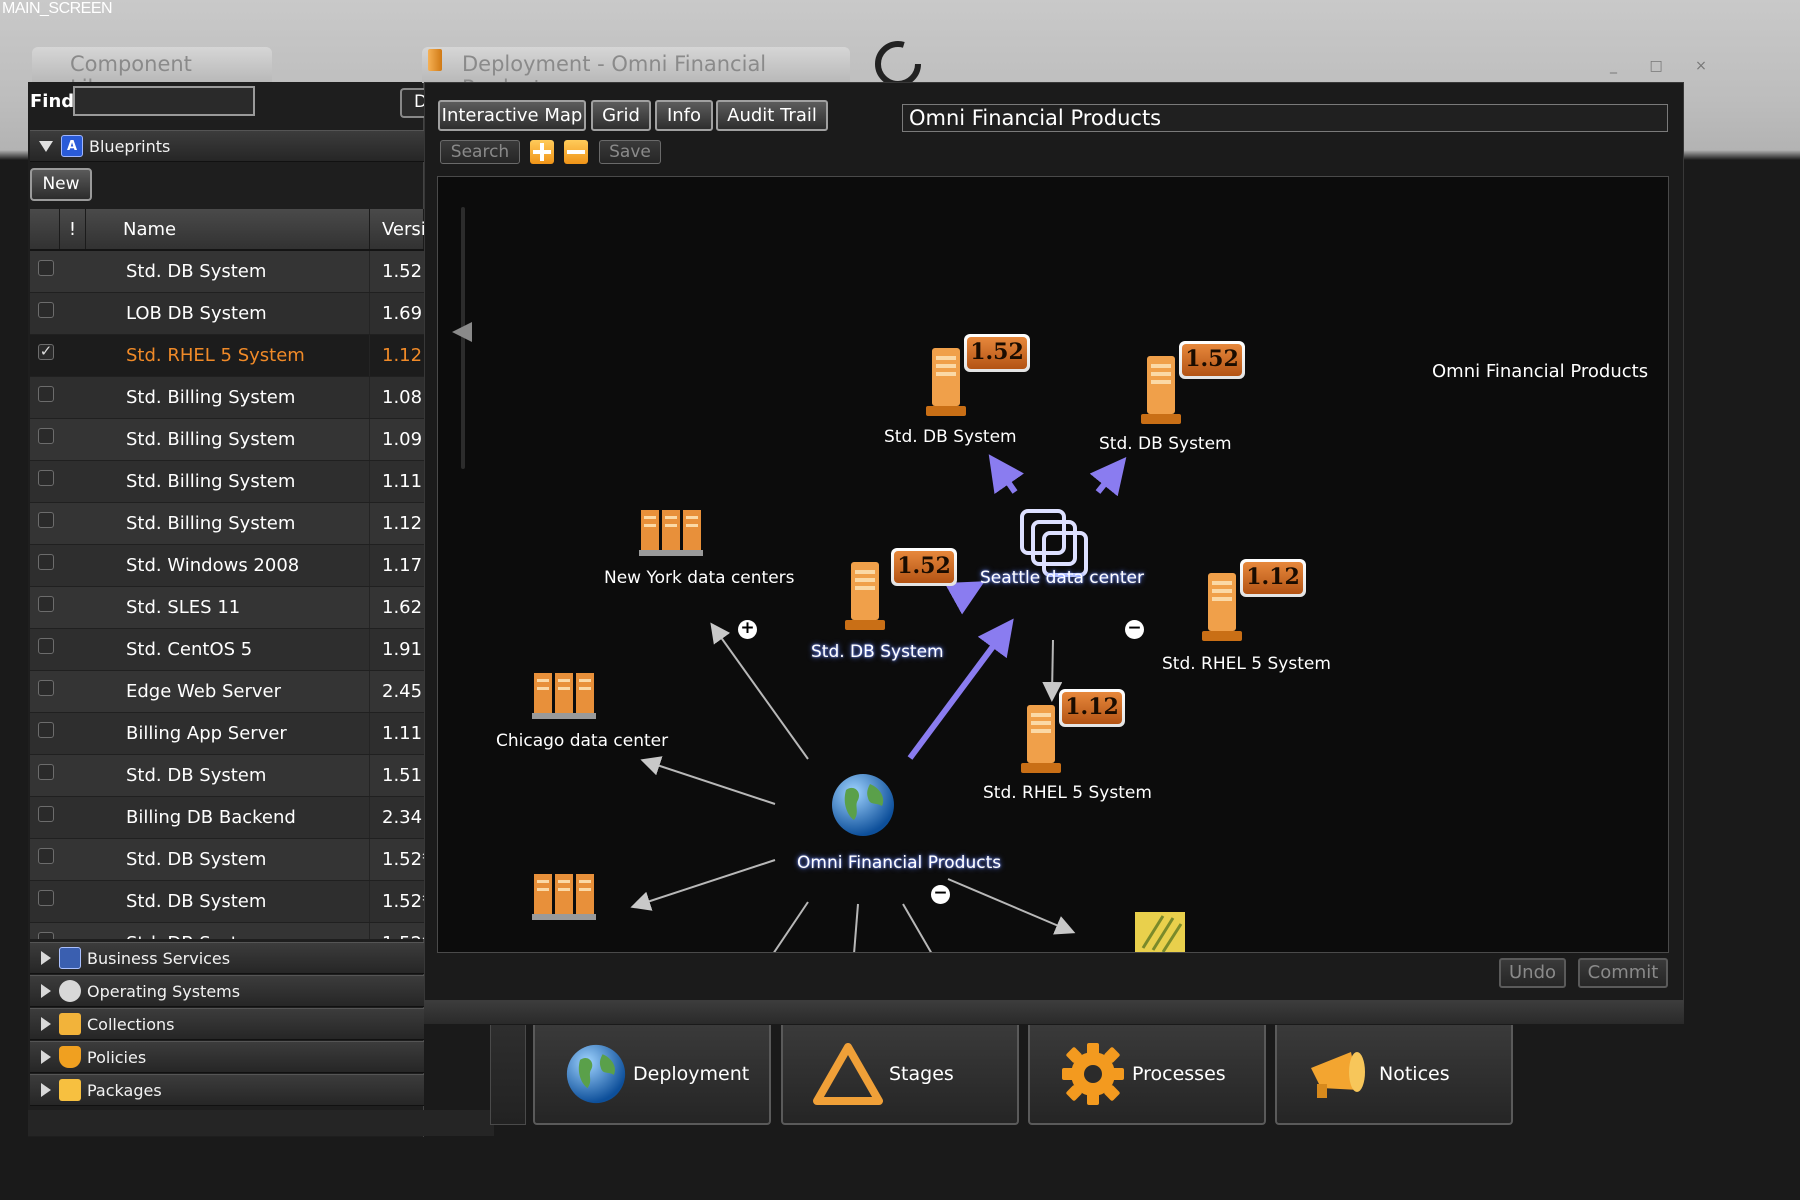  Describe the element at coordinates (227, 146) in the screenshot. I see `blueprints-header: A Blueprints` at that location.